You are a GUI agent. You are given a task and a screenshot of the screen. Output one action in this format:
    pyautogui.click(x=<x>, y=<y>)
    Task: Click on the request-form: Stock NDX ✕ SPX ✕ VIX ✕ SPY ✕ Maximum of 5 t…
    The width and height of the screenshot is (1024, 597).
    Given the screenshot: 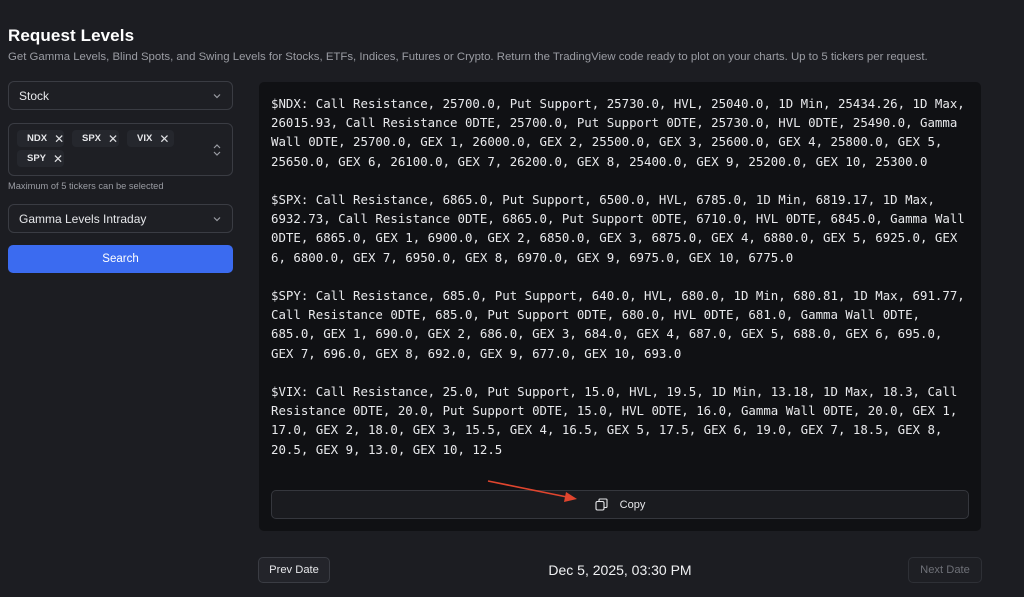 What is the action you would take?
    pyautogui.click(x=120, y=177)
    